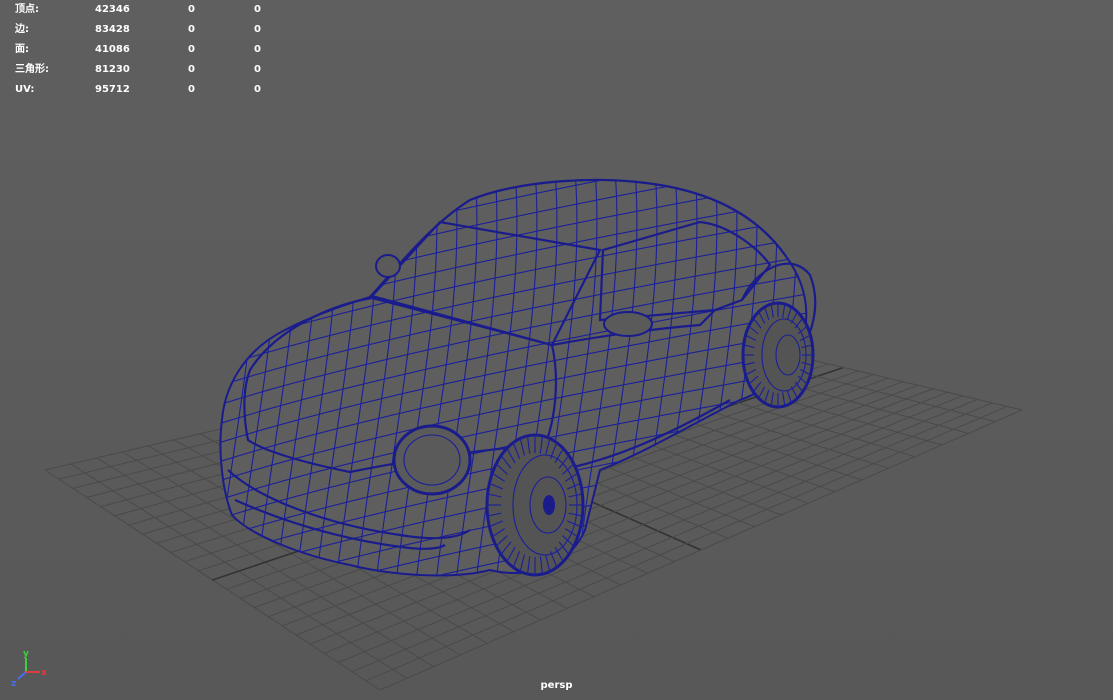 This screenshot has width=1113, height=700. I want to click on gizmo-x-label: x, so click(44, 673).